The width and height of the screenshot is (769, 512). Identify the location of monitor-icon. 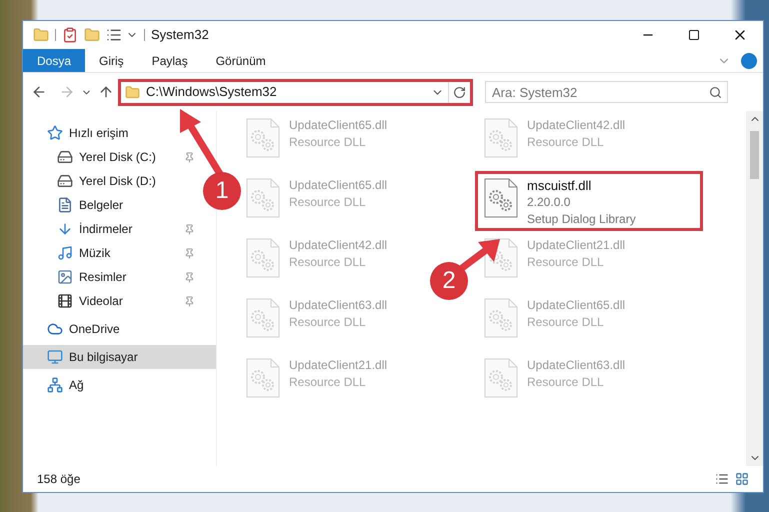
(55, 357).